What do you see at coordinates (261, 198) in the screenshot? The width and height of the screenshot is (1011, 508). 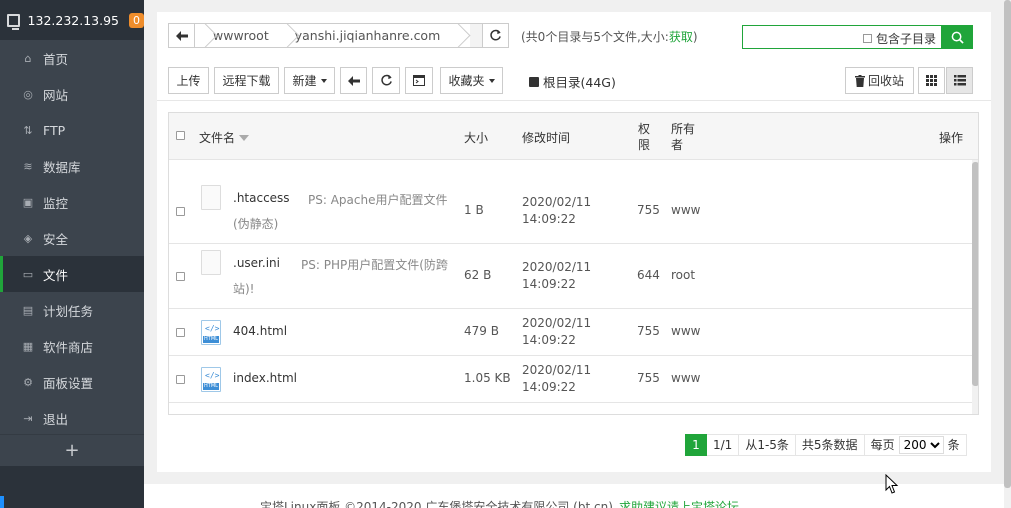 I see `file-name: .htaccess` at bounding box center [261, 198].